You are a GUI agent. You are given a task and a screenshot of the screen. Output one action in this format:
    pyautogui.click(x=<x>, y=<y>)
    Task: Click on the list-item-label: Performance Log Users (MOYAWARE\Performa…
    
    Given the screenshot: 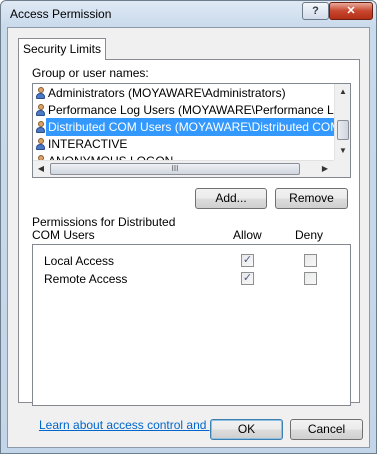 What is the action you would take?
    pyautogui.click(x=199, y=110)
    